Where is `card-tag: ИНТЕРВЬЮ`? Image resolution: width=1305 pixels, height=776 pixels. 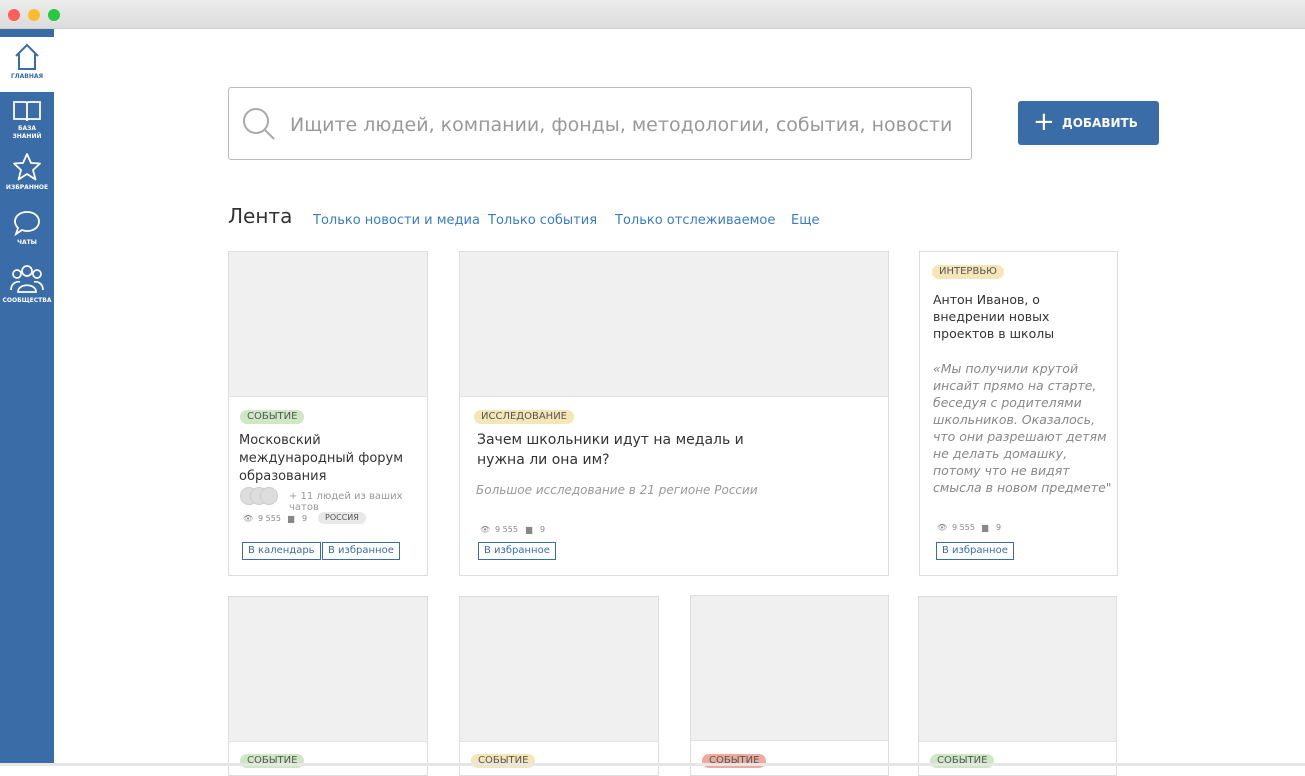
card-tag: ИНТЕРВЬЮ is located at coordinates (968, 272).